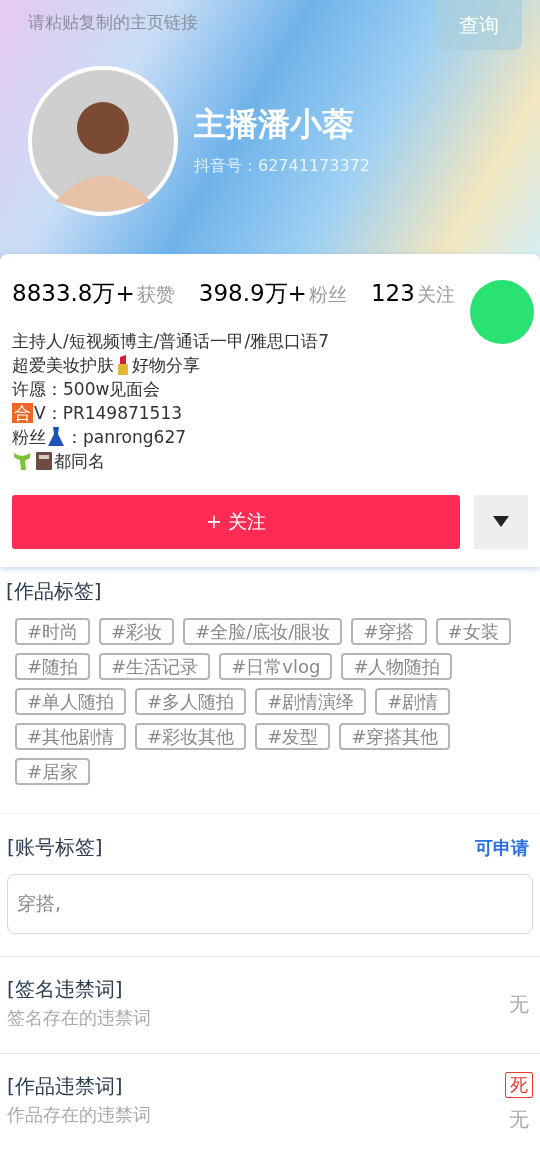  I want to click on account-id: 抖音号：62741173372, so click(282, 166).